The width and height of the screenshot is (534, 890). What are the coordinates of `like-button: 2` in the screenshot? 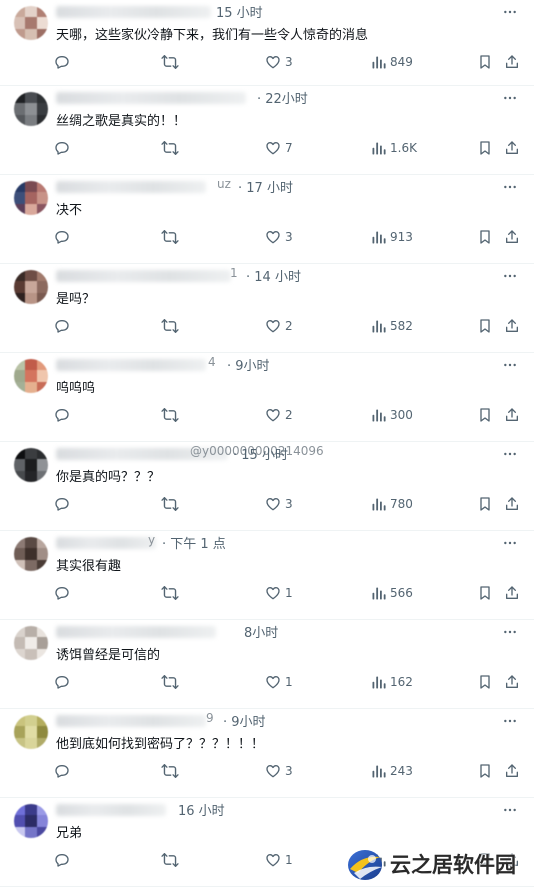 It's located at (279, 326).